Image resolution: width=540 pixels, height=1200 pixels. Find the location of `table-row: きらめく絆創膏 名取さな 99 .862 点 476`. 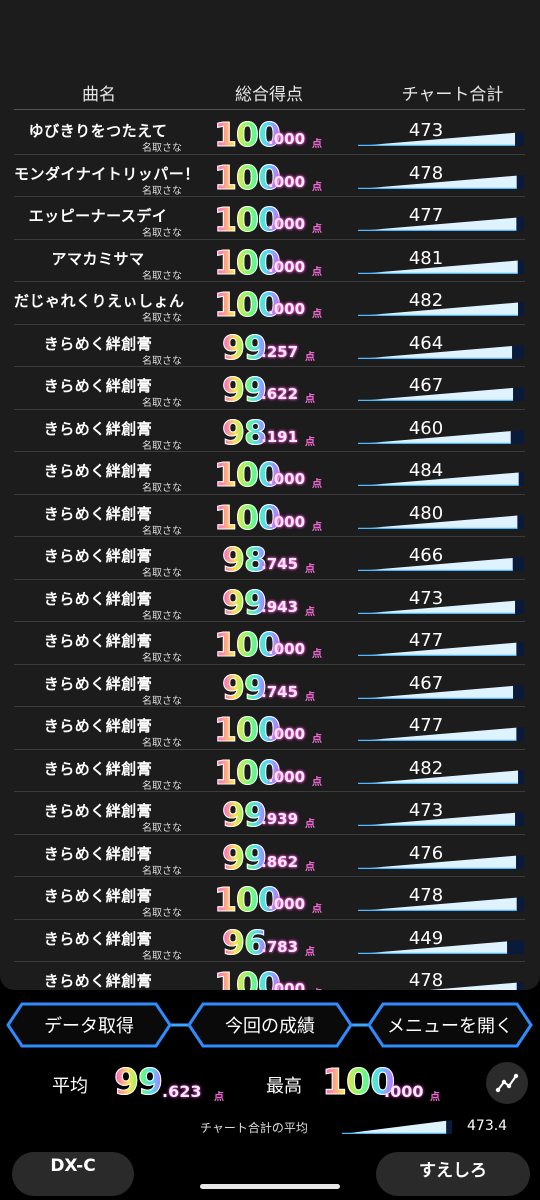

table-row: きらめく絆創膏 名取さな 99 .862 点 476 is located at coordinates (269, 856).